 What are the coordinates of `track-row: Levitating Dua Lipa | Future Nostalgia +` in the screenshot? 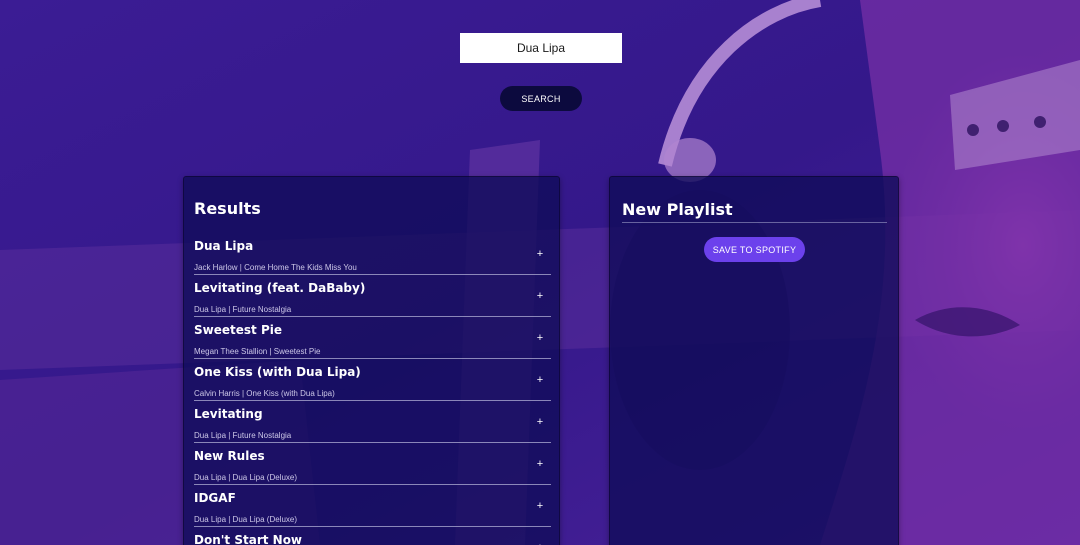 It's located at (372, 422).